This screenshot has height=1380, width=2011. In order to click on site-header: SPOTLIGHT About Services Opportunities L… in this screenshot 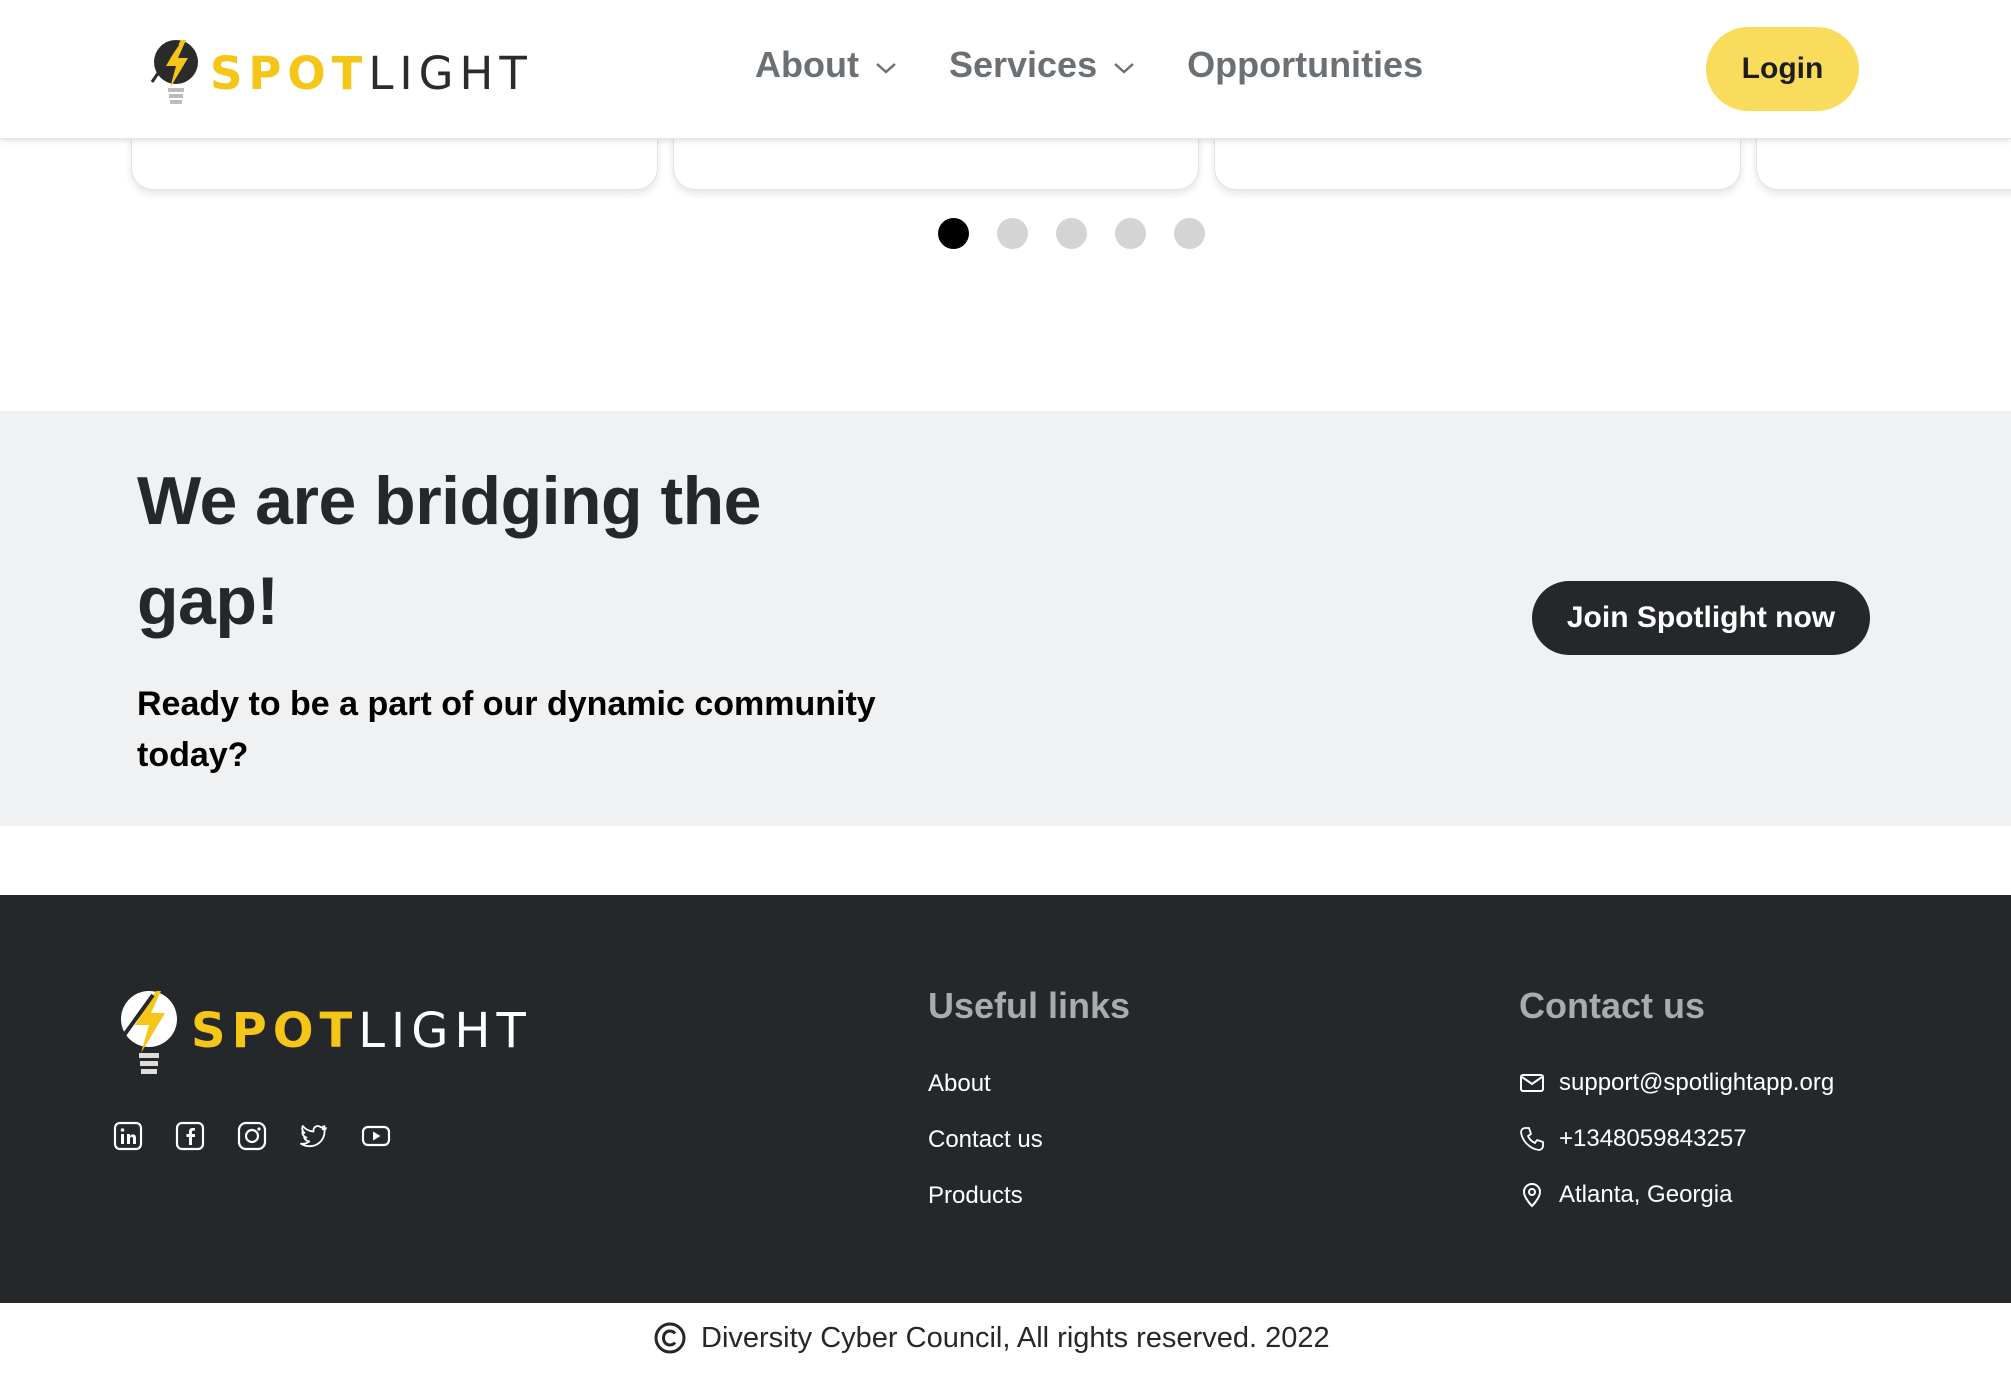, I will do `click(1005, 69)`.